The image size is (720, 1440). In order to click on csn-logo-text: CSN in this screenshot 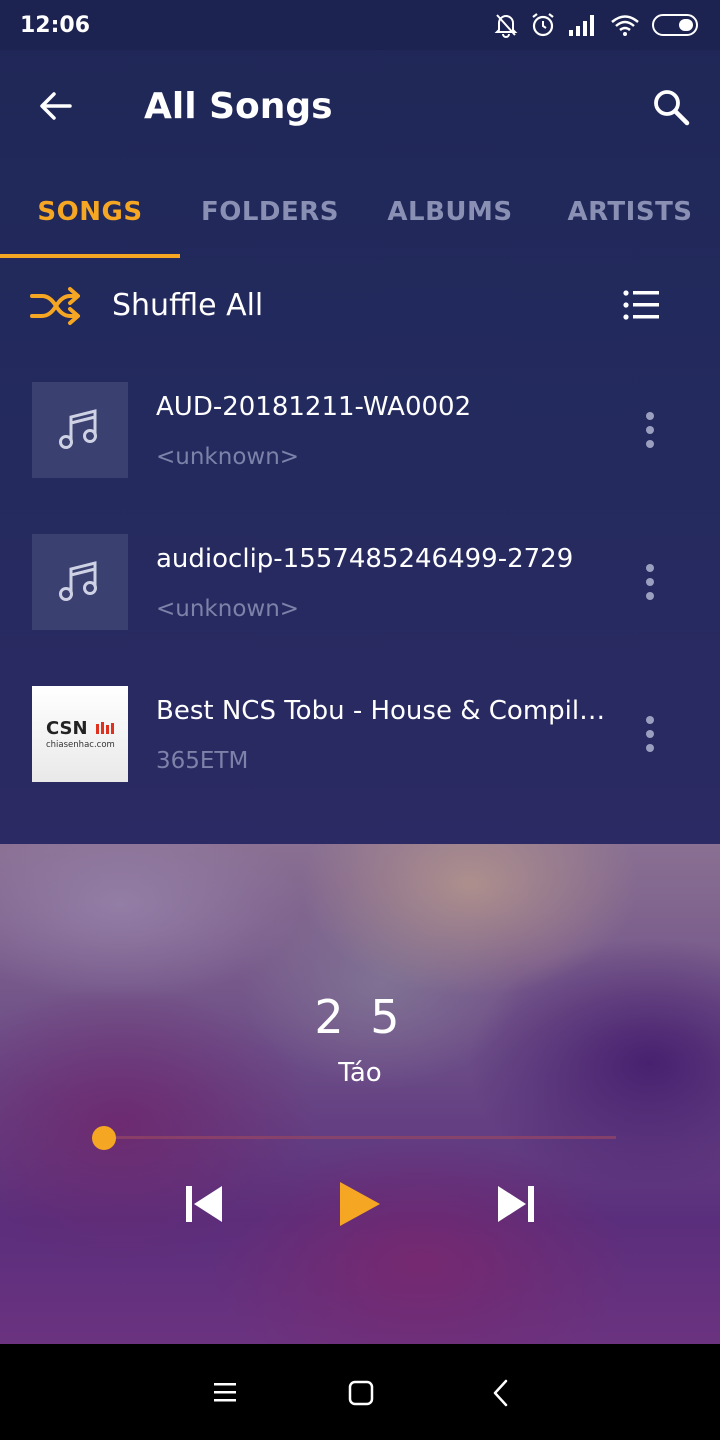, I will do `click(67, 728)`.